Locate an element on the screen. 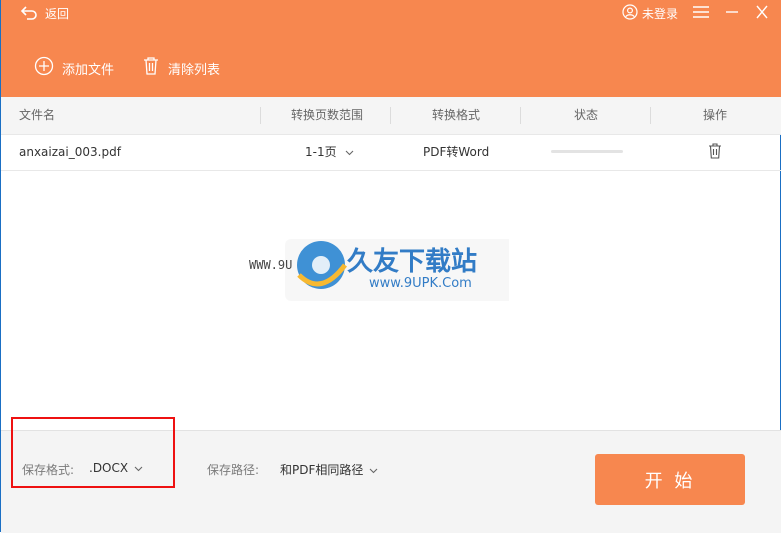 The image size is (781, 533). window-controls: 未登录 is located at coordinates (696, 13).